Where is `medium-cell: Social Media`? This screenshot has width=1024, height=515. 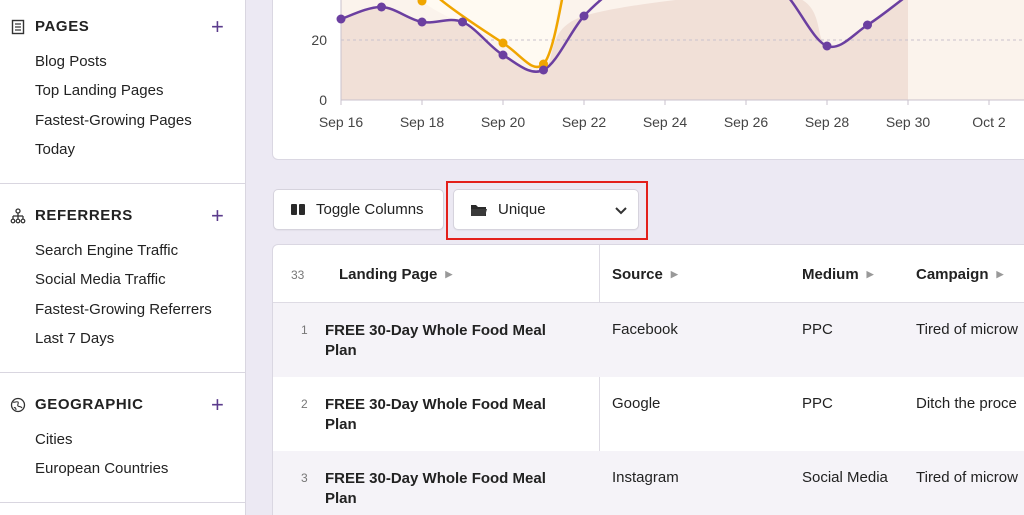 medium-cell: Social Media is located at coordinates (845, 477).